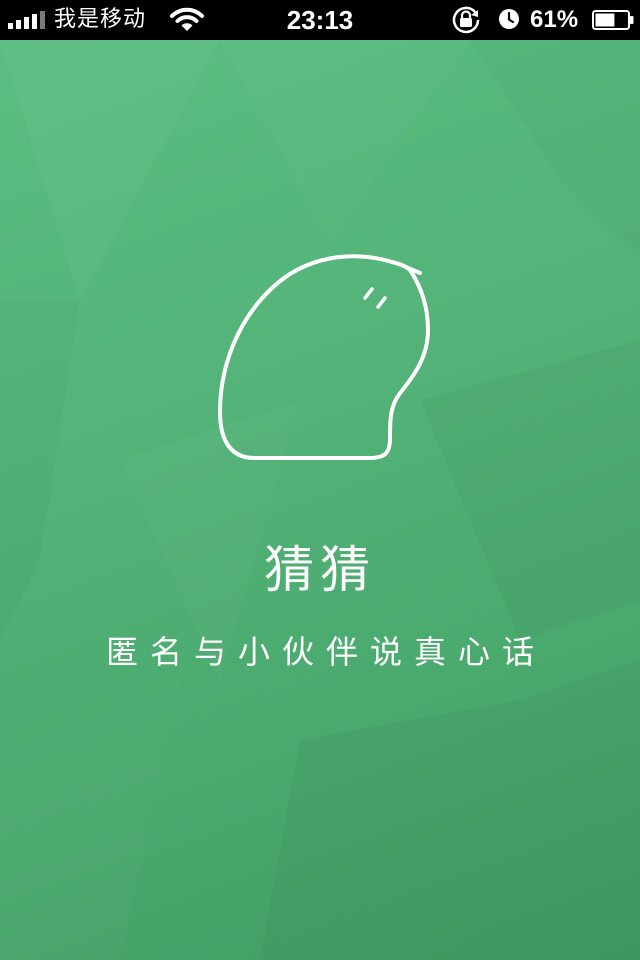 Image resolution: width=640 pixels, height=960 pixels. Describe the element at coordinates (320, 570) in the screenshot. I see `app-name: 猜猜` at that location.